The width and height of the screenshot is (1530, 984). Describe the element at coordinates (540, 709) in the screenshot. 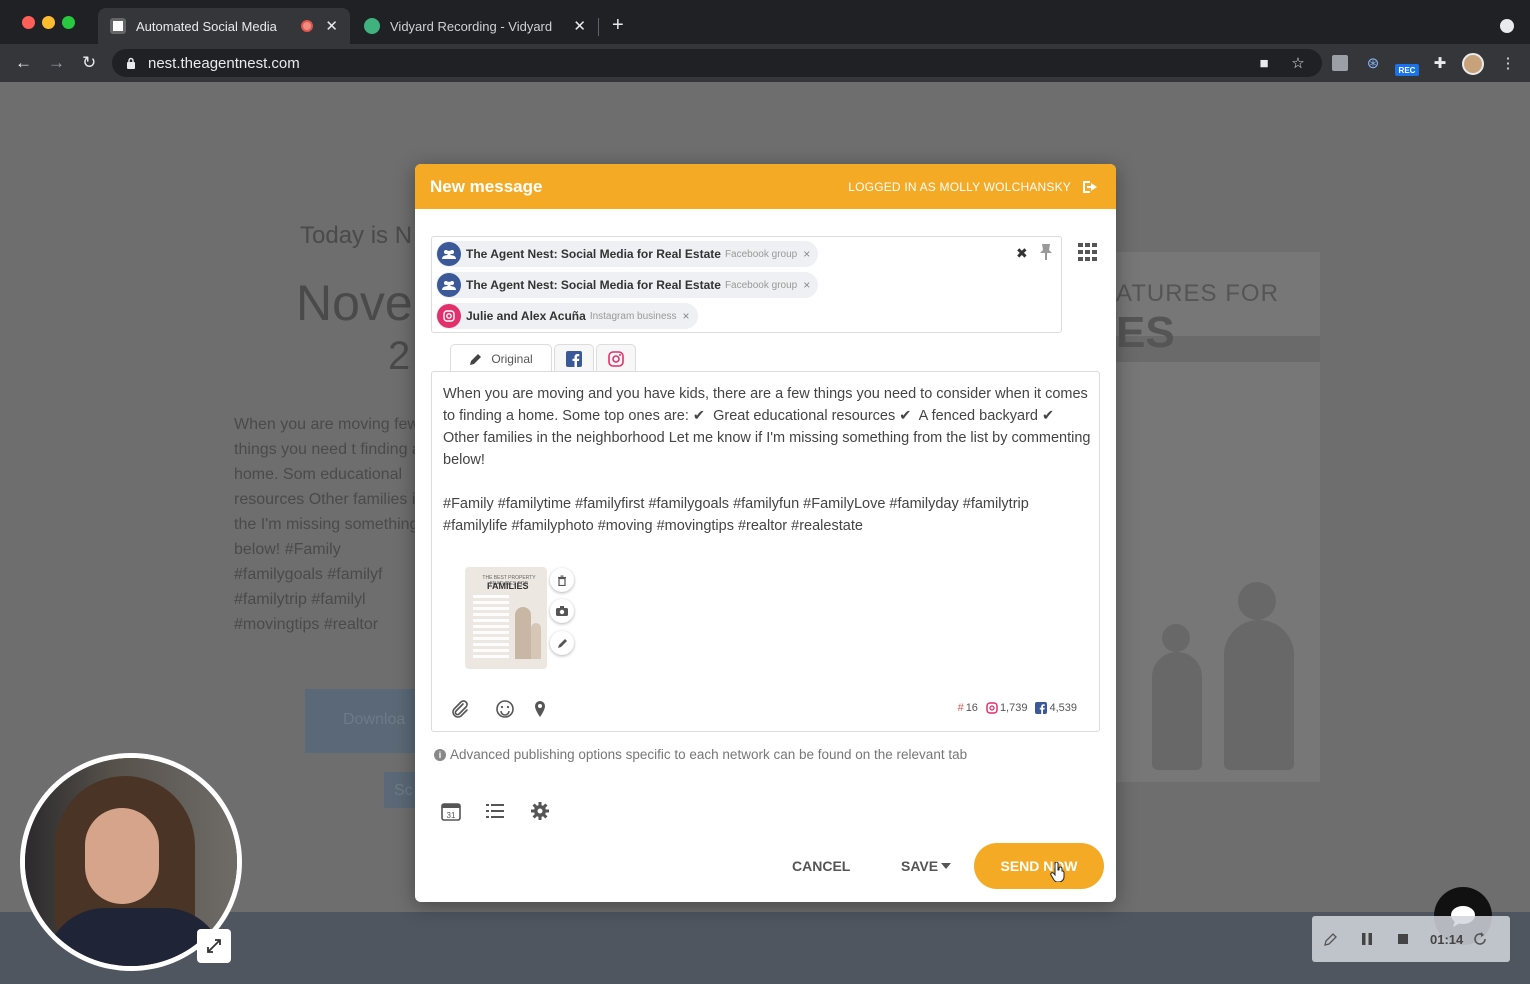

I see `location-pin-icon` at that location.